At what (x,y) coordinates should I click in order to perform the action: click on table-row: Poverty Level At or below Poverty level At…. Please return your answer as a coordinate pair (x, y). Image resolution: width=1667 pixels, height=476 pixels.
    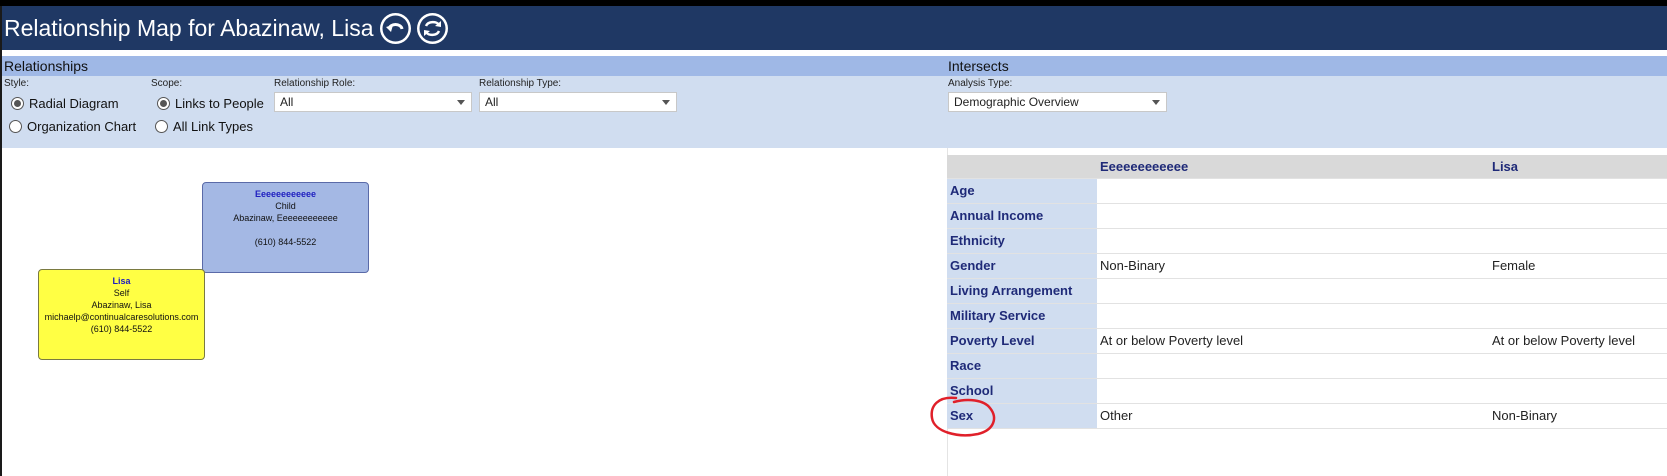
    Looking at the image, I should click on (1307, 341).